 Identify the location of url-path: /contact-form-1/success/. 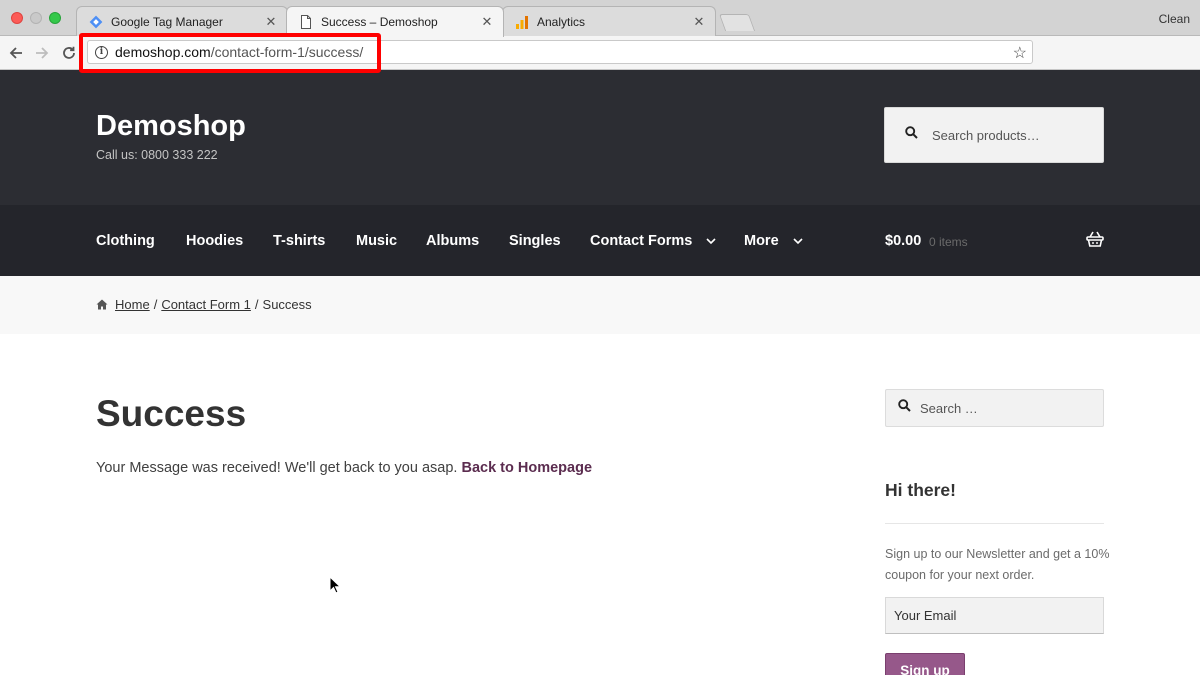
(287, 52).